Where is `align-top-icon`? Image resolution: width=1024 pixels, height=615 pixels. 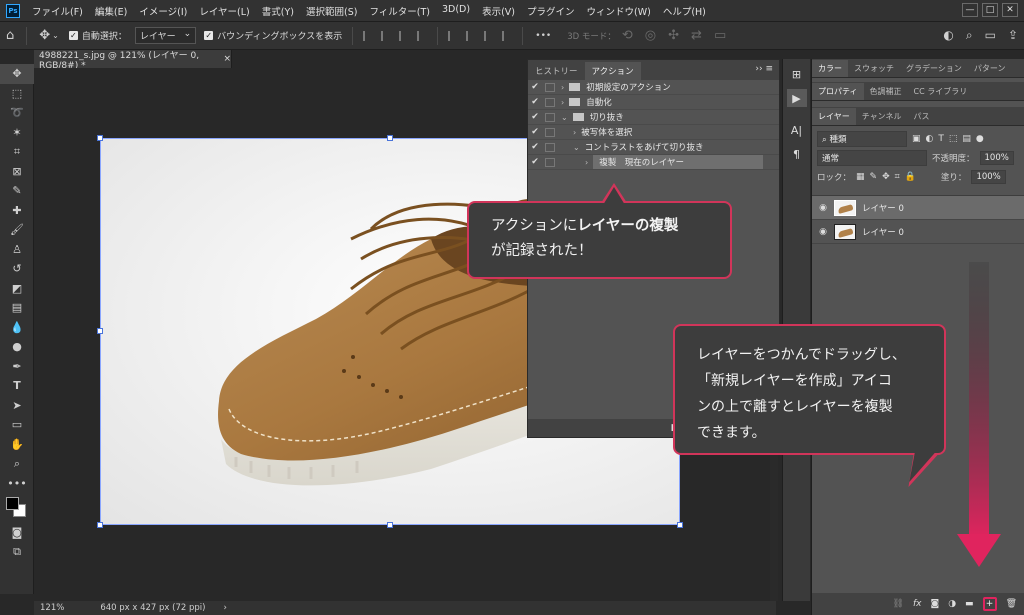 align-top-icon is located at coordinates (453, 35).